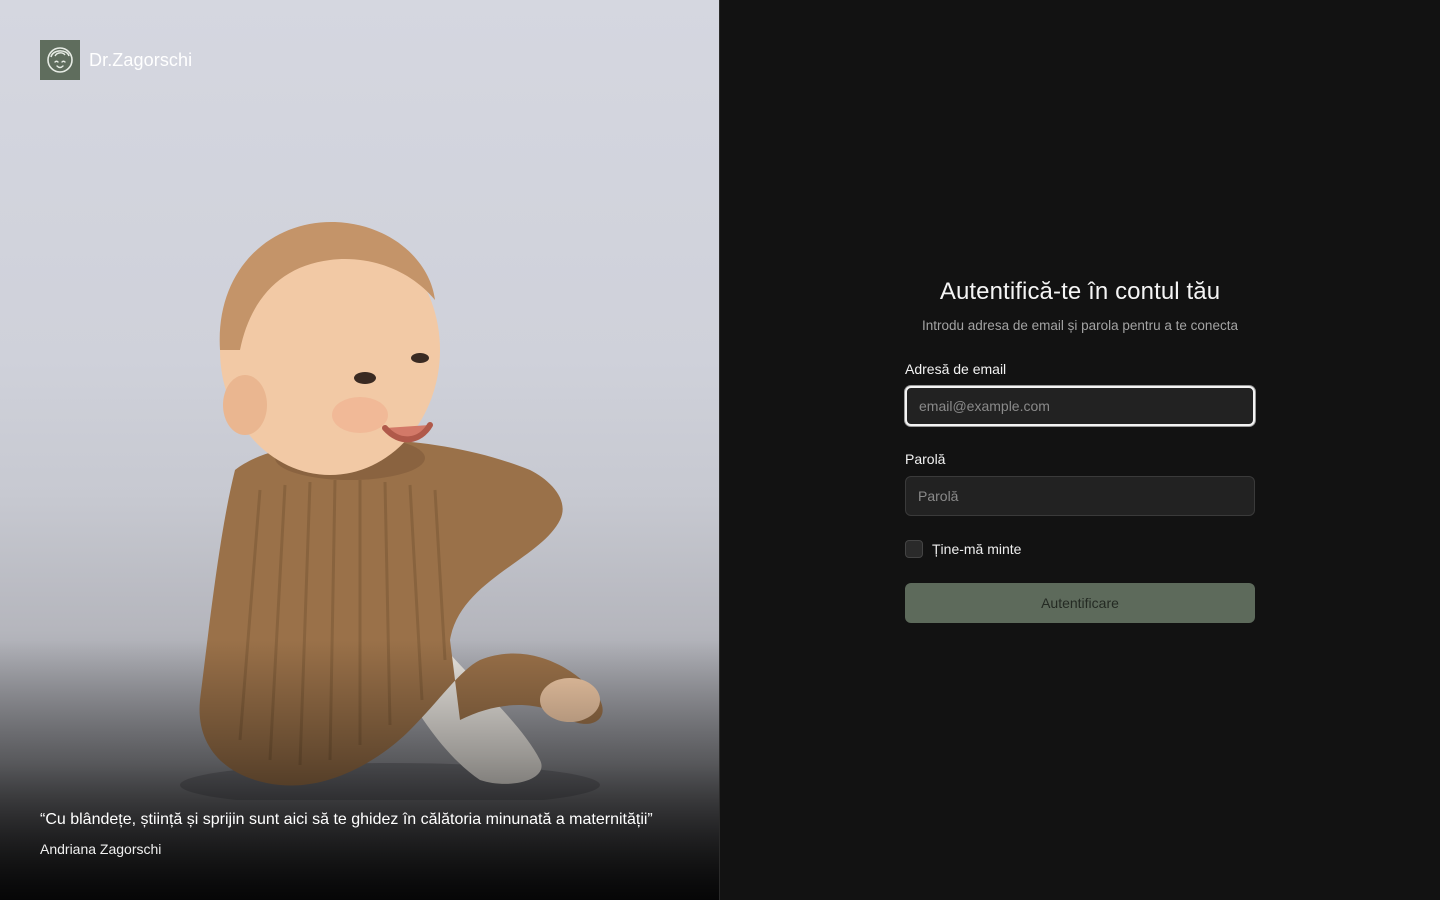 The width and height of the screenshot is (1440, 900). I want to click on brand-name: Dr.Zagorschi, so click(141, 59).